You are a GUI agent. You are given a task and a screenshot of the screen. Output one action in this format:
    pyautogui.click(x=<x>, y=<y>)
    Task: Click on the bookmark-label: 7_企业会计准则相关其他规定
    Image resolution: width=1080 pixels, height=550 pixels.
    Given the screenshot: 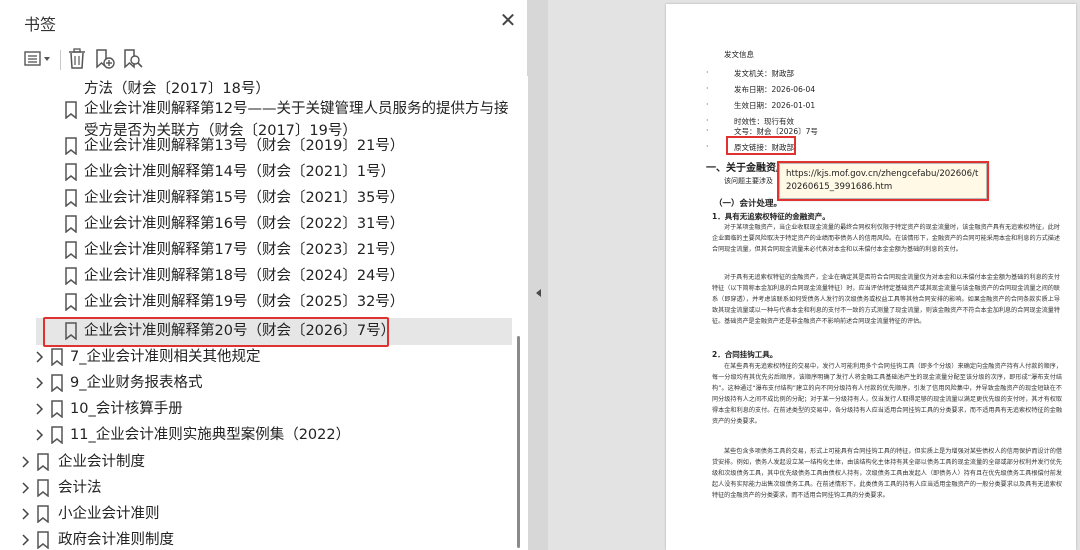 What is the action you would take?
    pyautogui.click(x=165, y=357)
    